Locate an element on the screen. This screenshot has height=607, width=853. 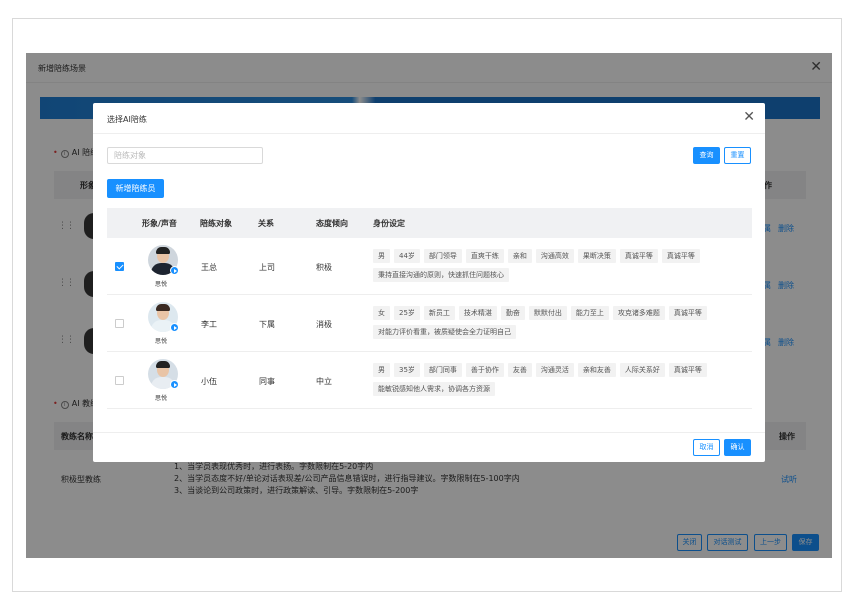
attitude: 消极 is located at coordinates (324, 324).